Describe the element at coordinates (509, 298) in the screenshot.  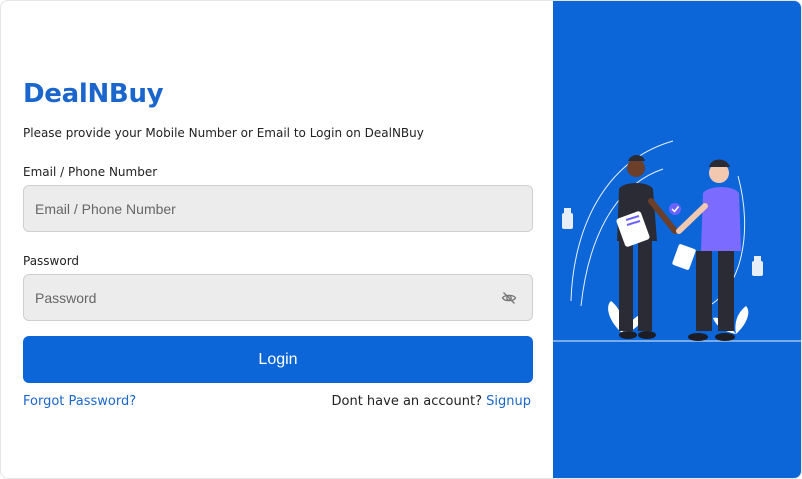
I see `eye-slash-icon` at that location.